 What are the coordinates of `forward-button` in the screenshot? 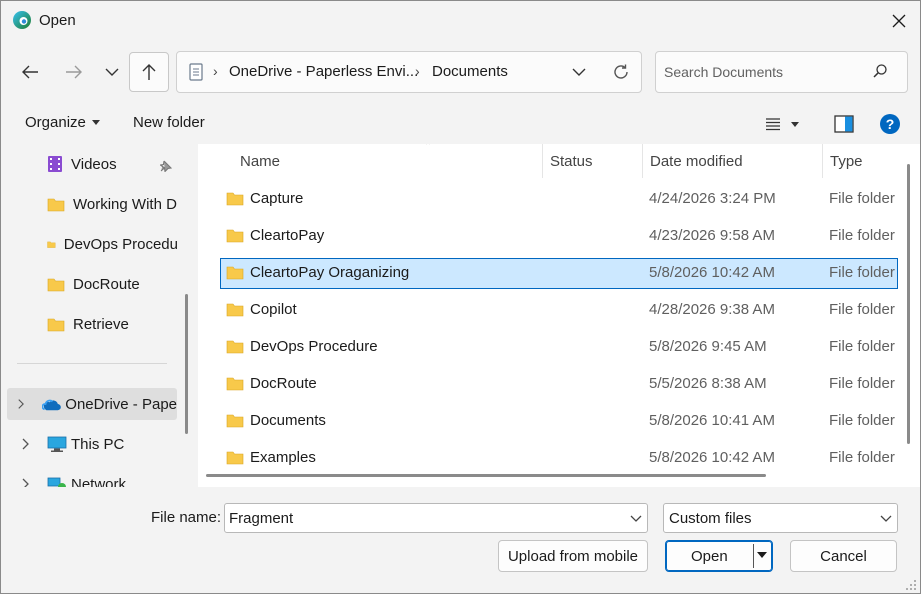 It's located at (74, 72).